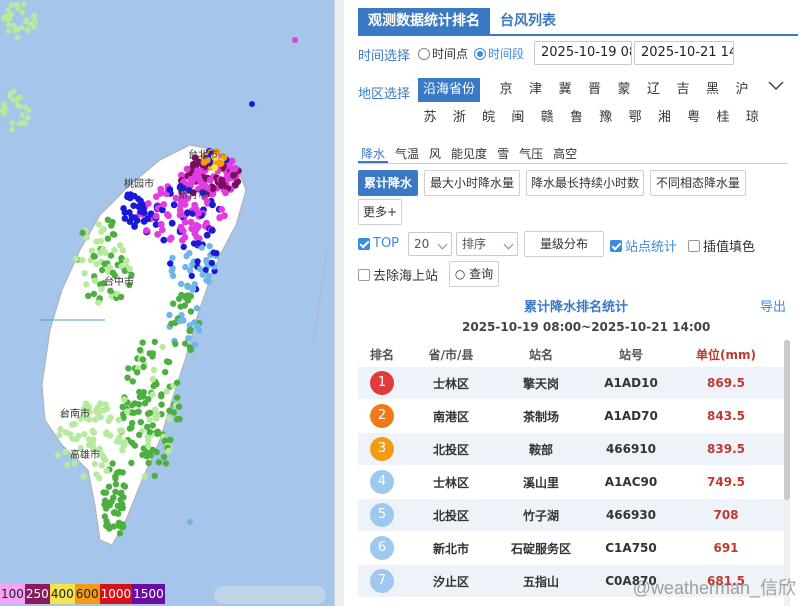 This screenshot has height=606, width=806. I want to click on chevron-down-icon, so click(776, 86).